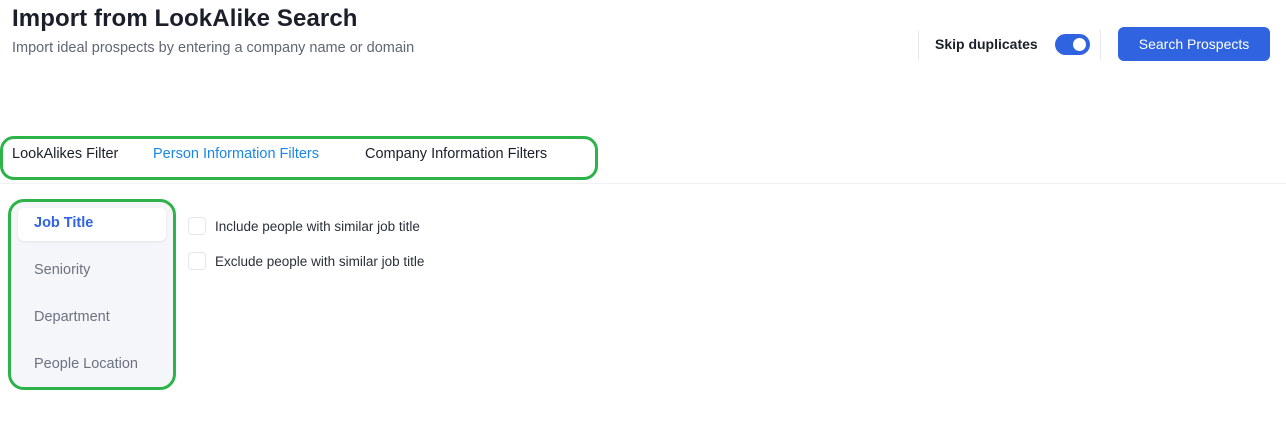  What do you see at coordinates (65, 154) in the screenshot?
I see `tab-lookalikes-filter: LookAlikes Filter` at bounding box center [65, 154].